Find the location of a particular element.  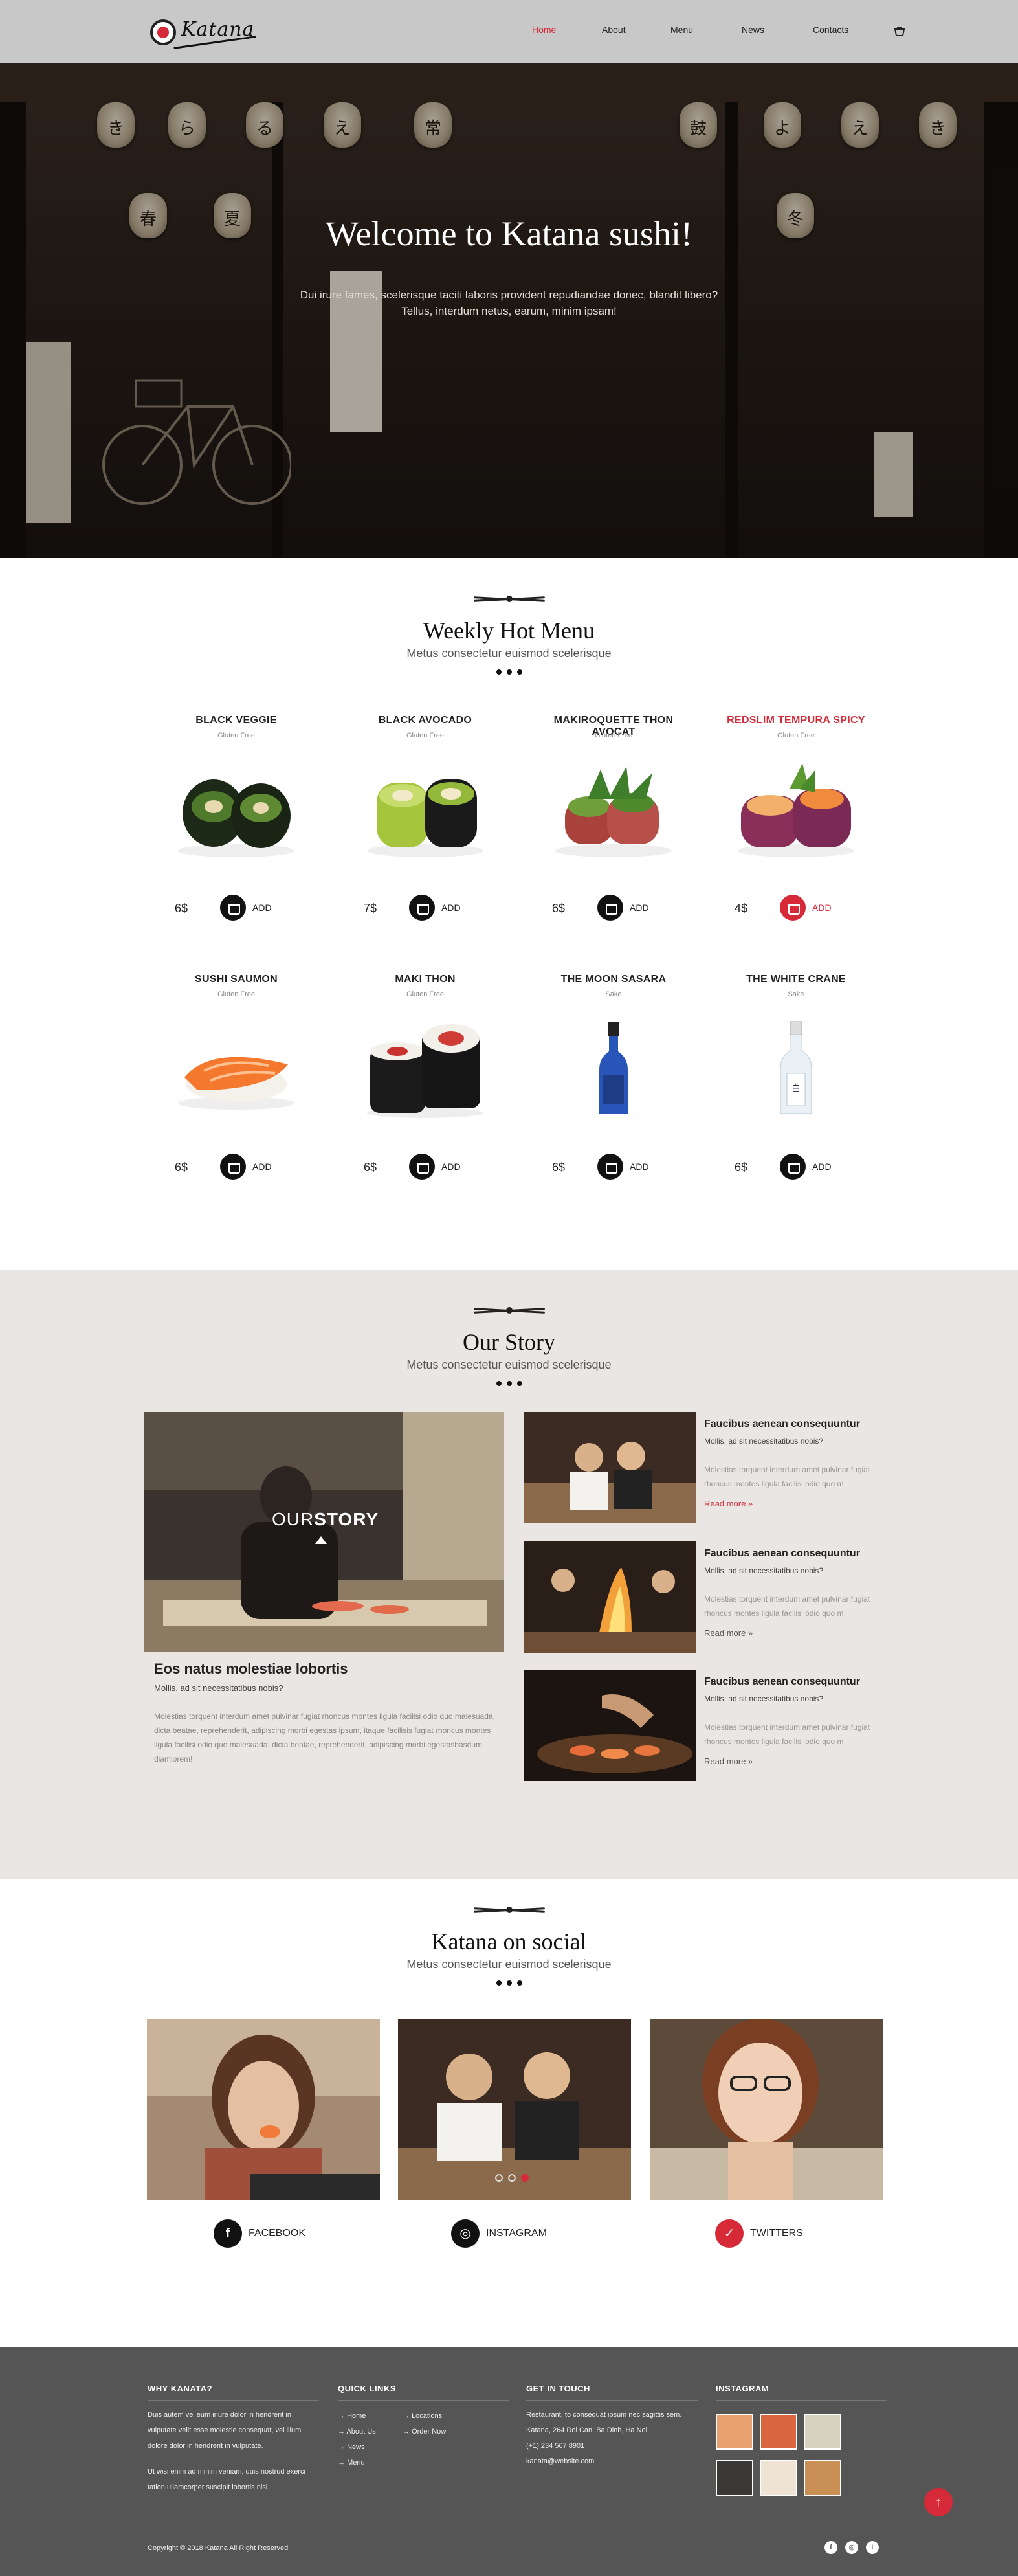

cart-icon is located at coordinates (899, 31).